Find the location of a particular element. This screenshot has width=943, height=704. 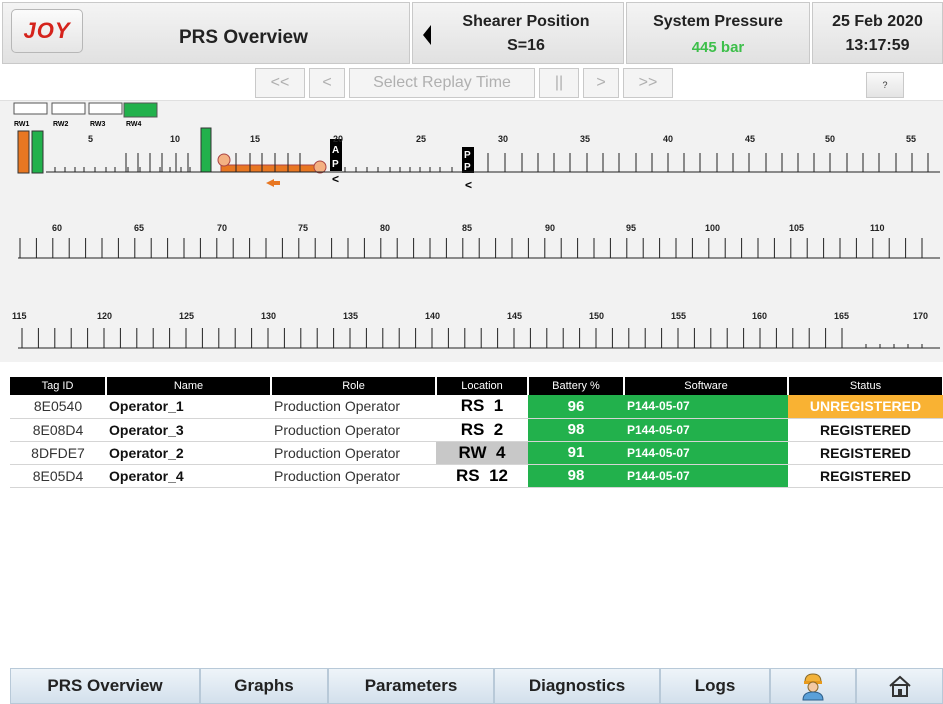

svg-text: A is located at coordinates (335, 150).